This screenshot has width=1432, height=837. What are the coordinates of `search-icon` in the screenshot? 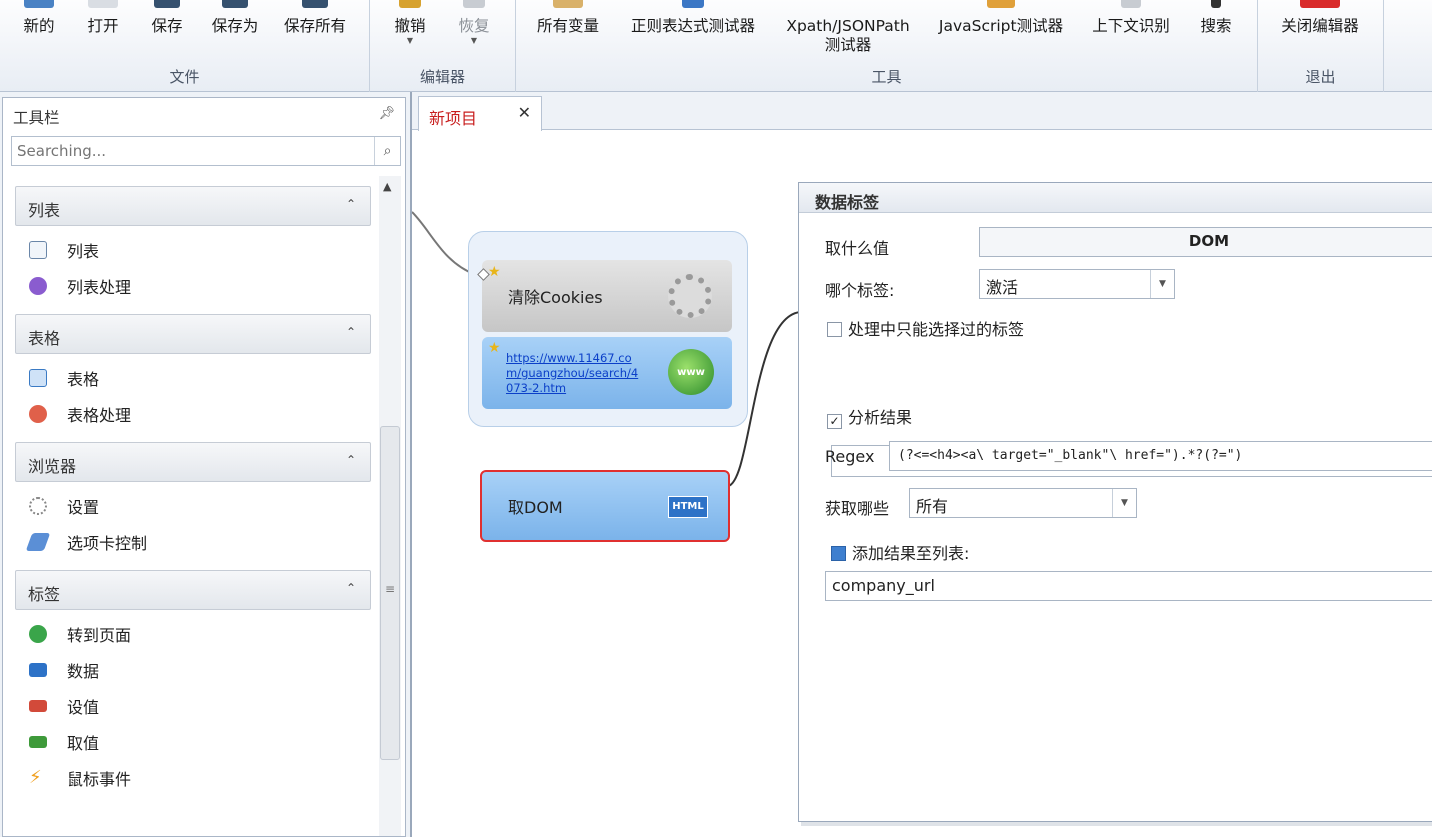 It's located at (1216, 4).